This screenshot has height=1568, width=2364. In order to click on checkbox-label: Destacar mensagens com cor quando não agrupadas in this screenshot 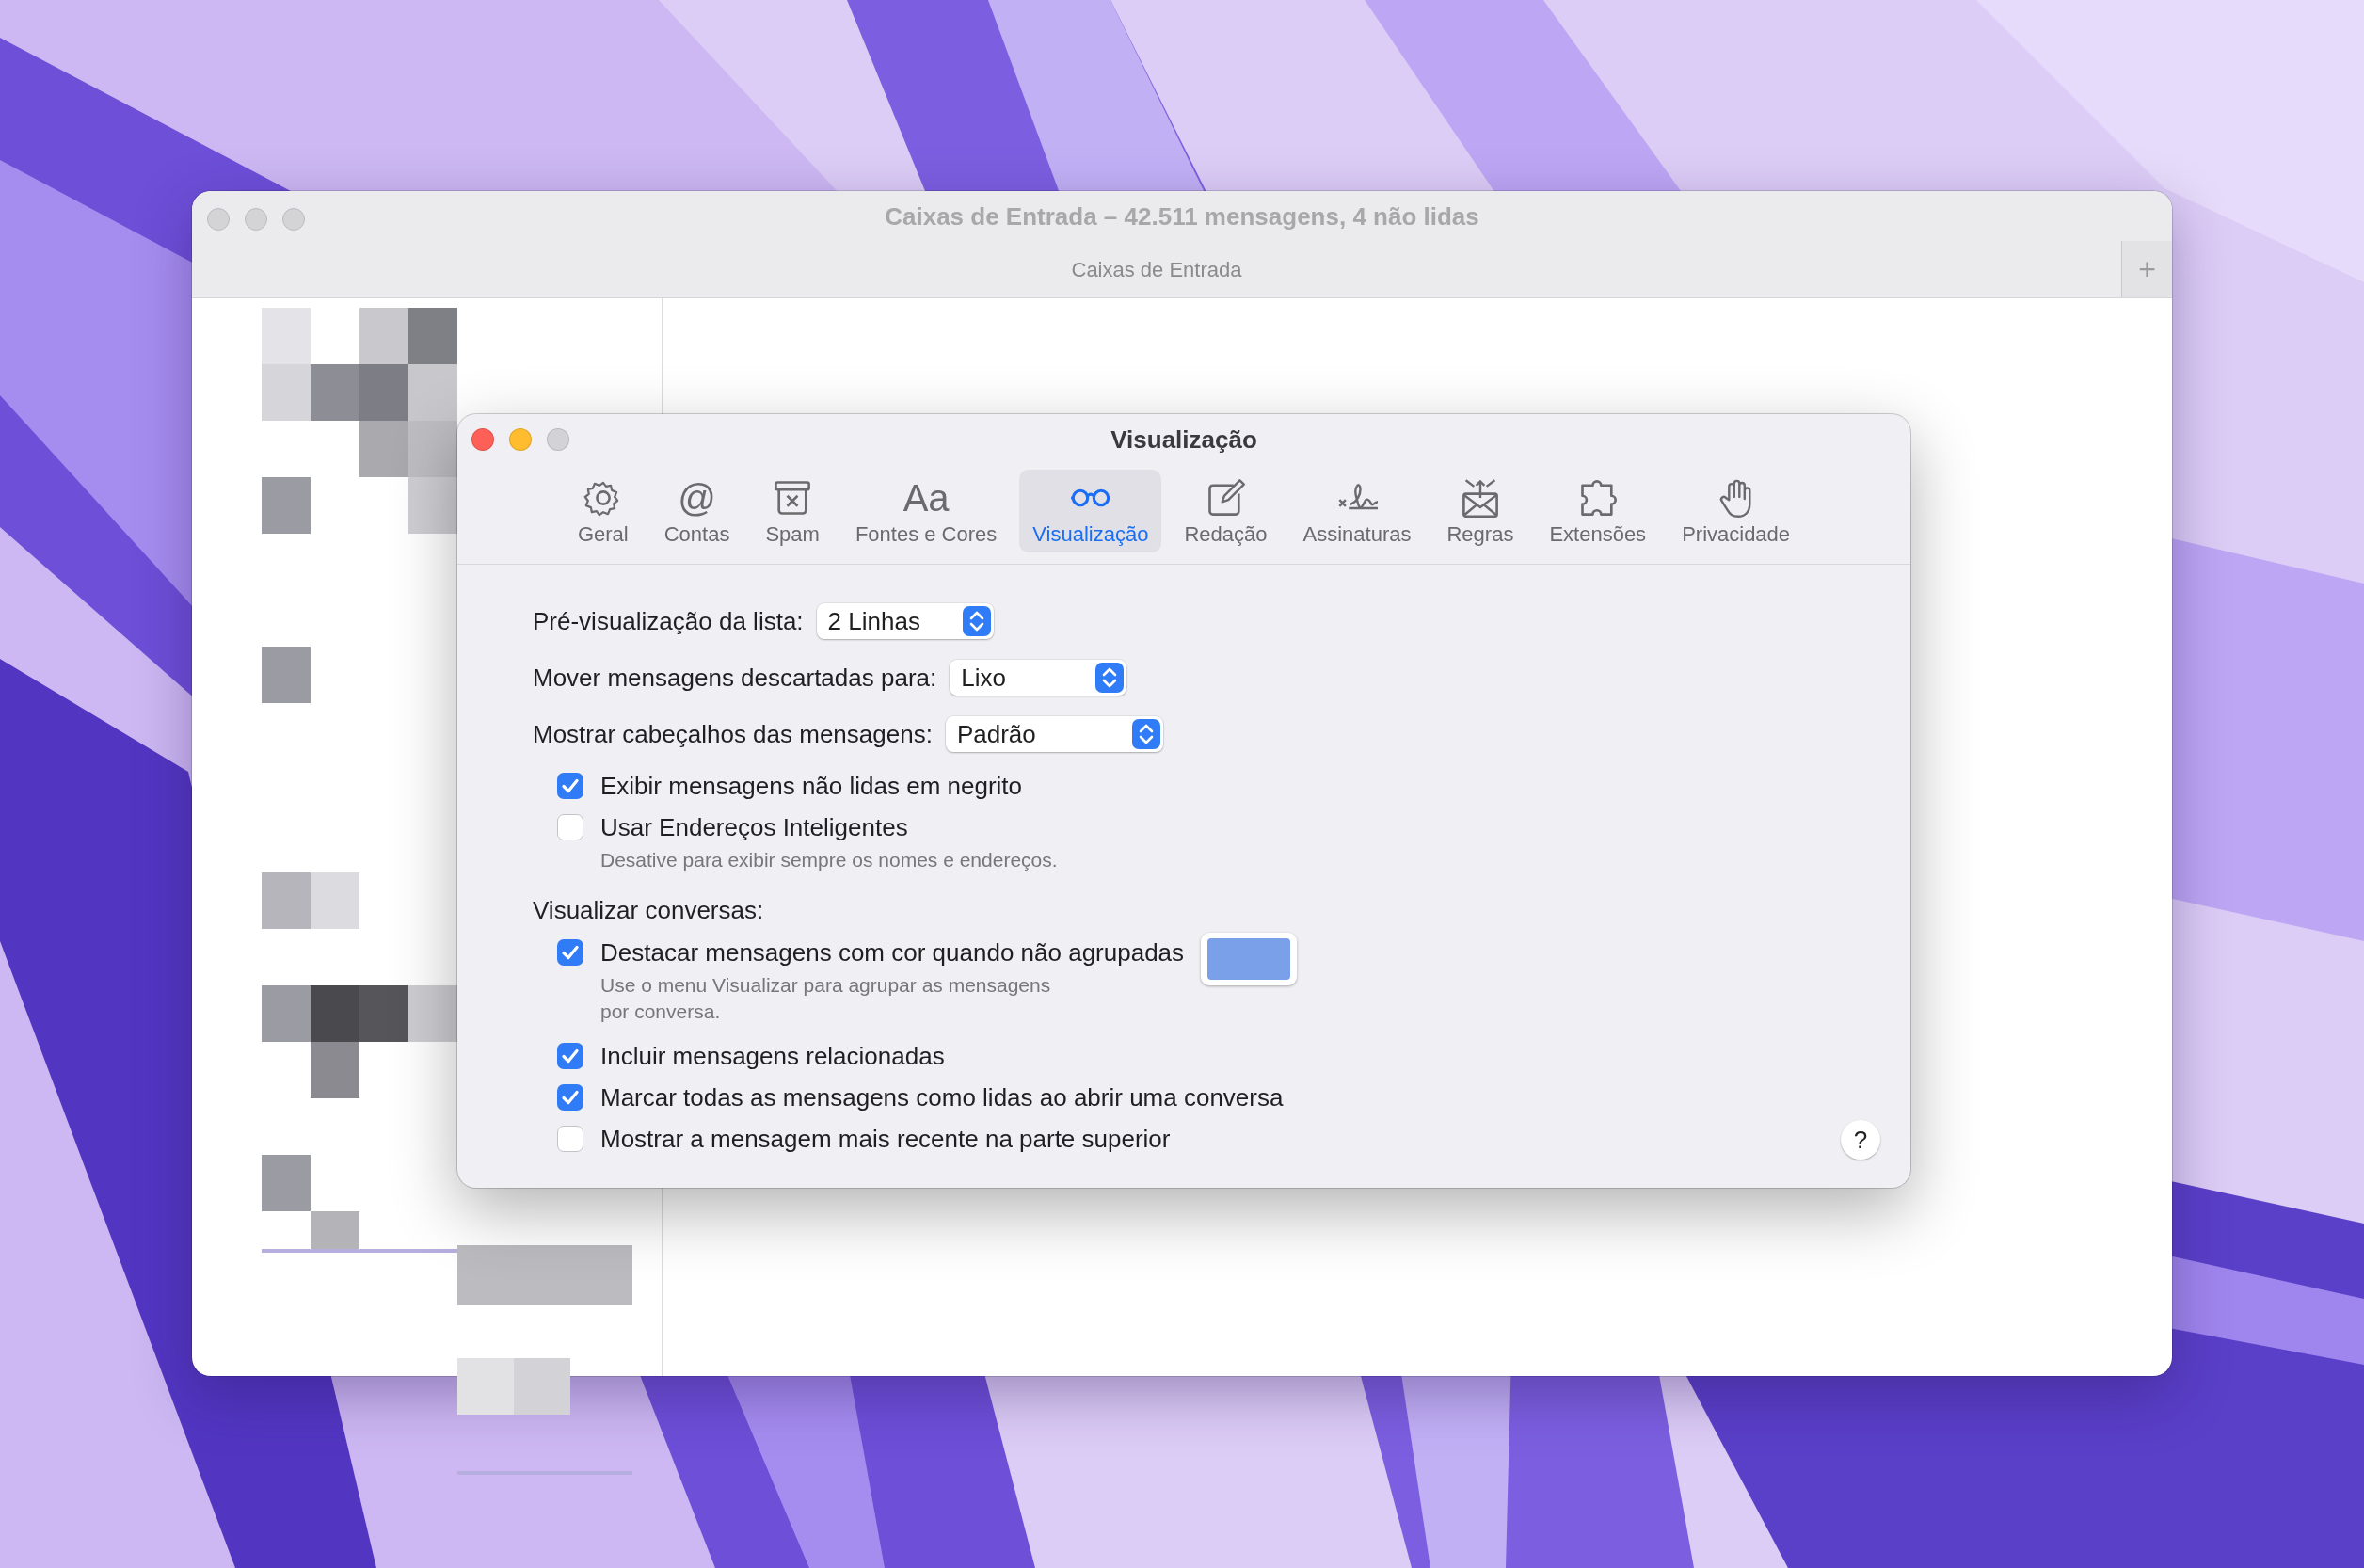, I will do `click(892, 952)`.